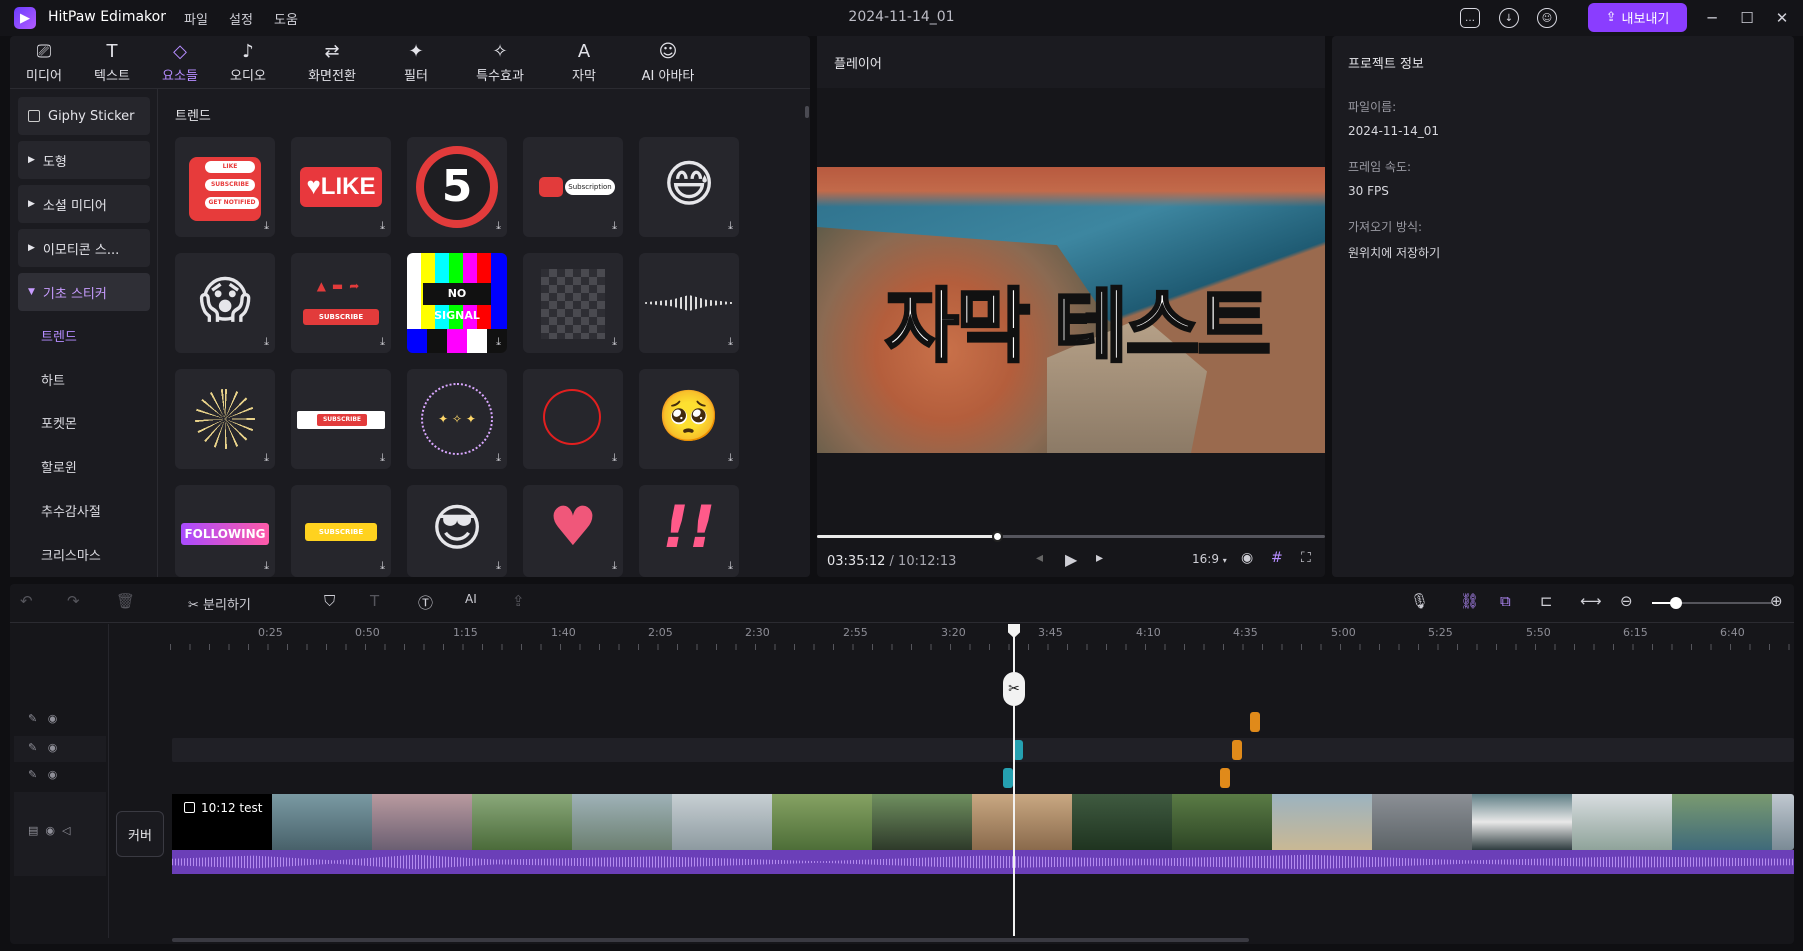 This screenshot has height=951, width=1803. I want to click on track-lock-icon: ▤, so click(33, 830).